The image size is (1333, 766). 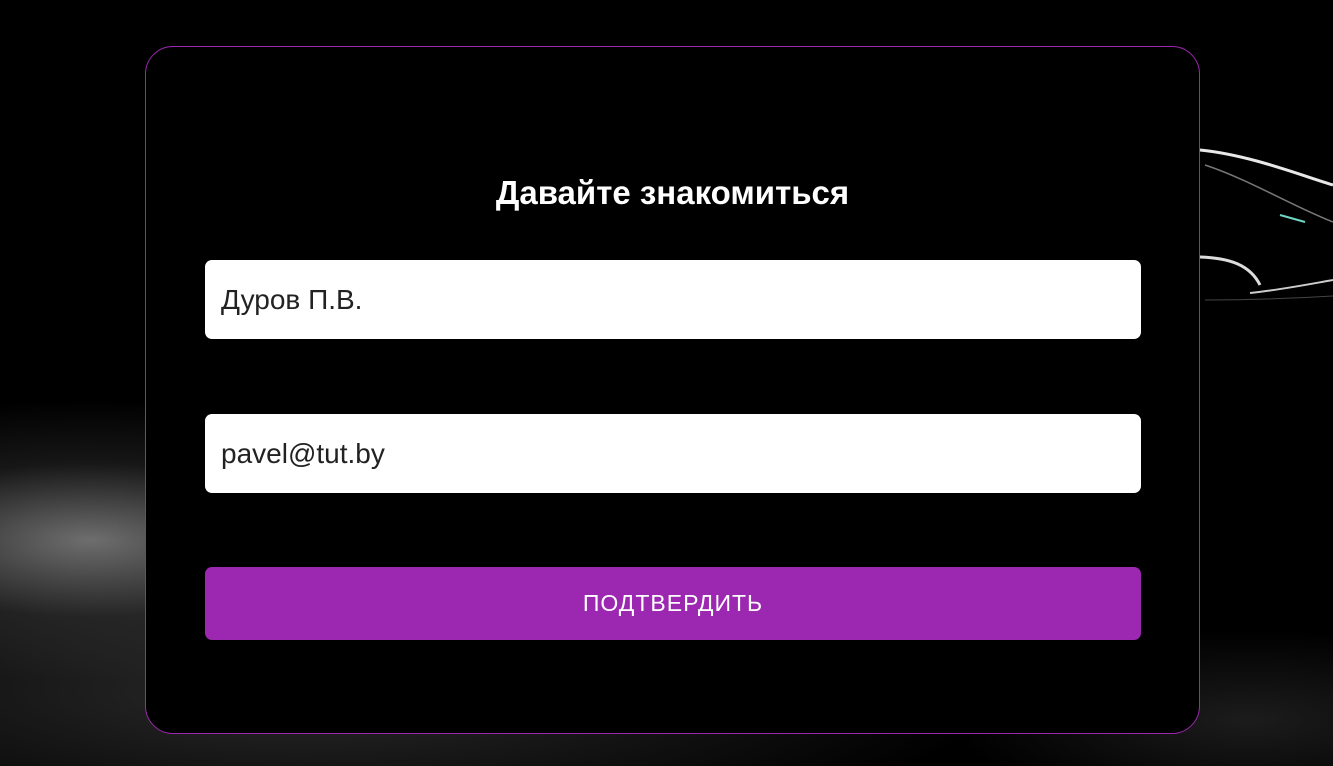 I want to click on form-title: Давайте знакомиться, so click(x=672, y=192).